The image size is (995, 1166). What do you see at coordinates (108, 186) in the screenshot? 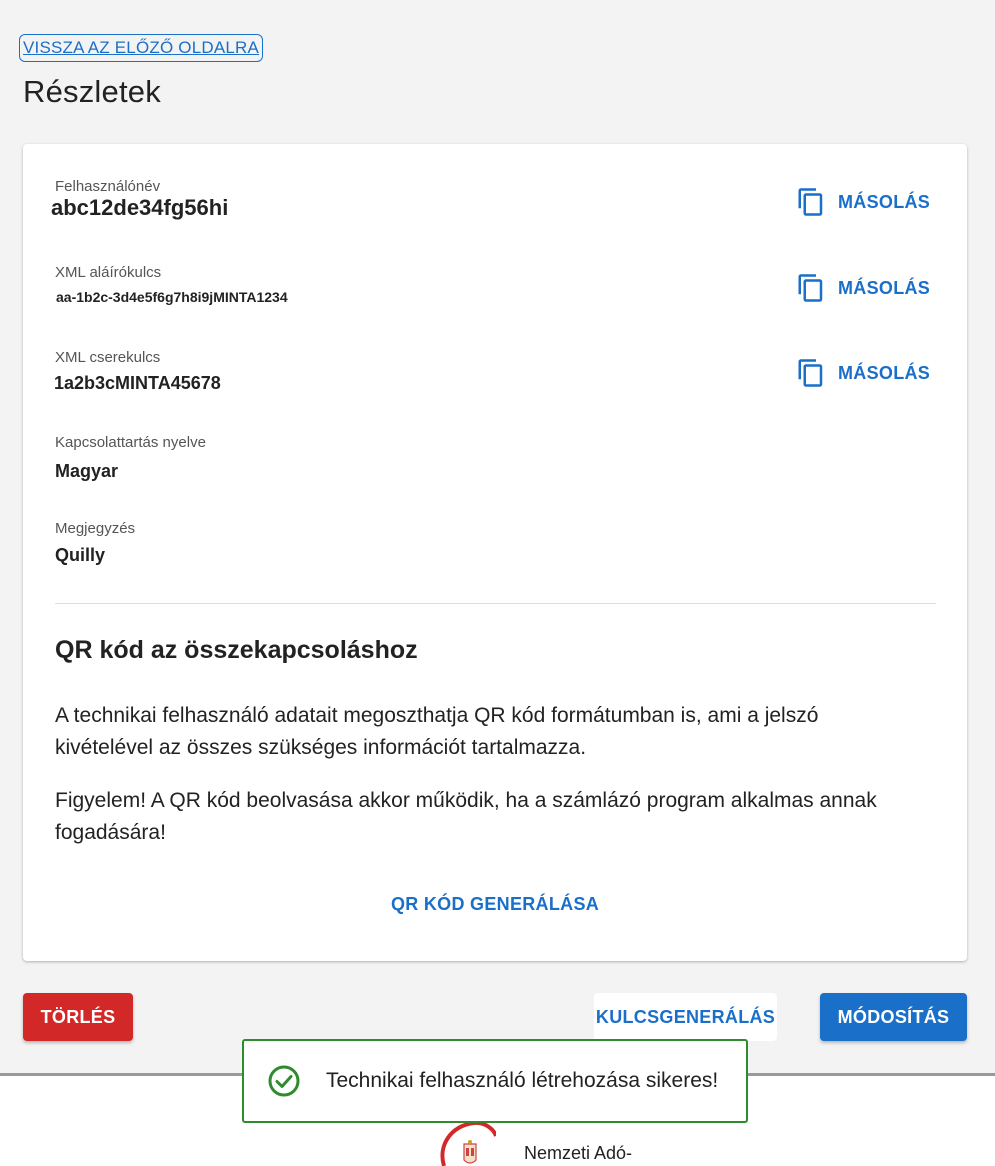
I see `username-label: Felhasználónév` at bounding box center [108, 186].